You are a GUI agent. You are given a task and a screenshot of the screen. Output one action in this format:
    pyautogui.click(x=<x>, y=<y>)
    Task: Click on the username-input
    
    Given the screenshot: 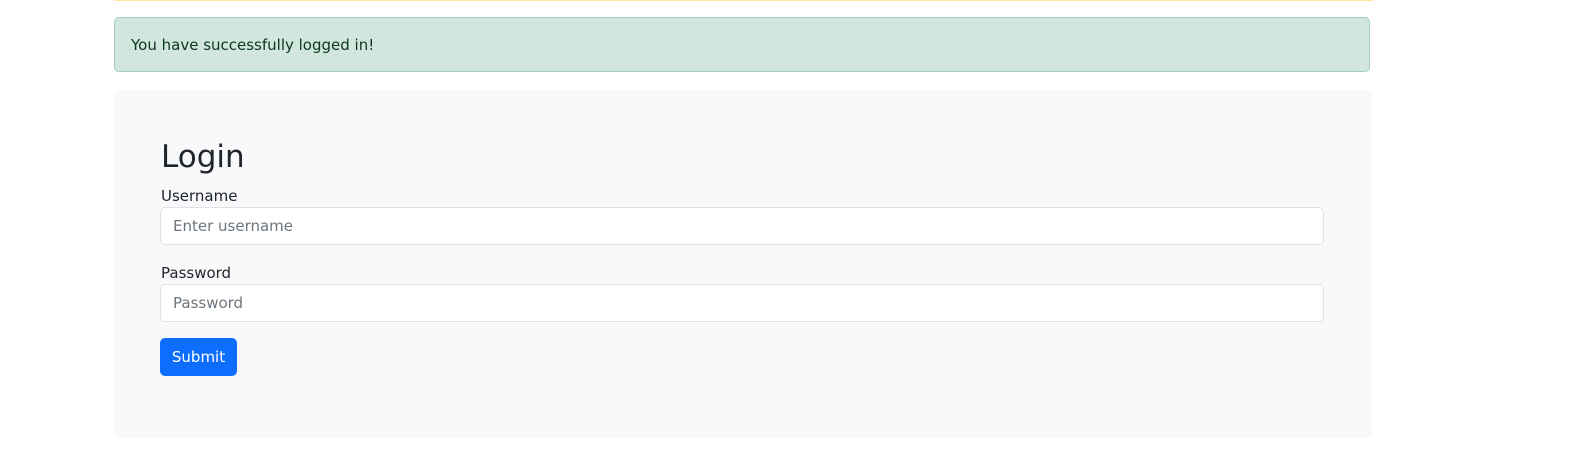 What is the action you would take?
    pyautogui.click(x=742, y=226)
    